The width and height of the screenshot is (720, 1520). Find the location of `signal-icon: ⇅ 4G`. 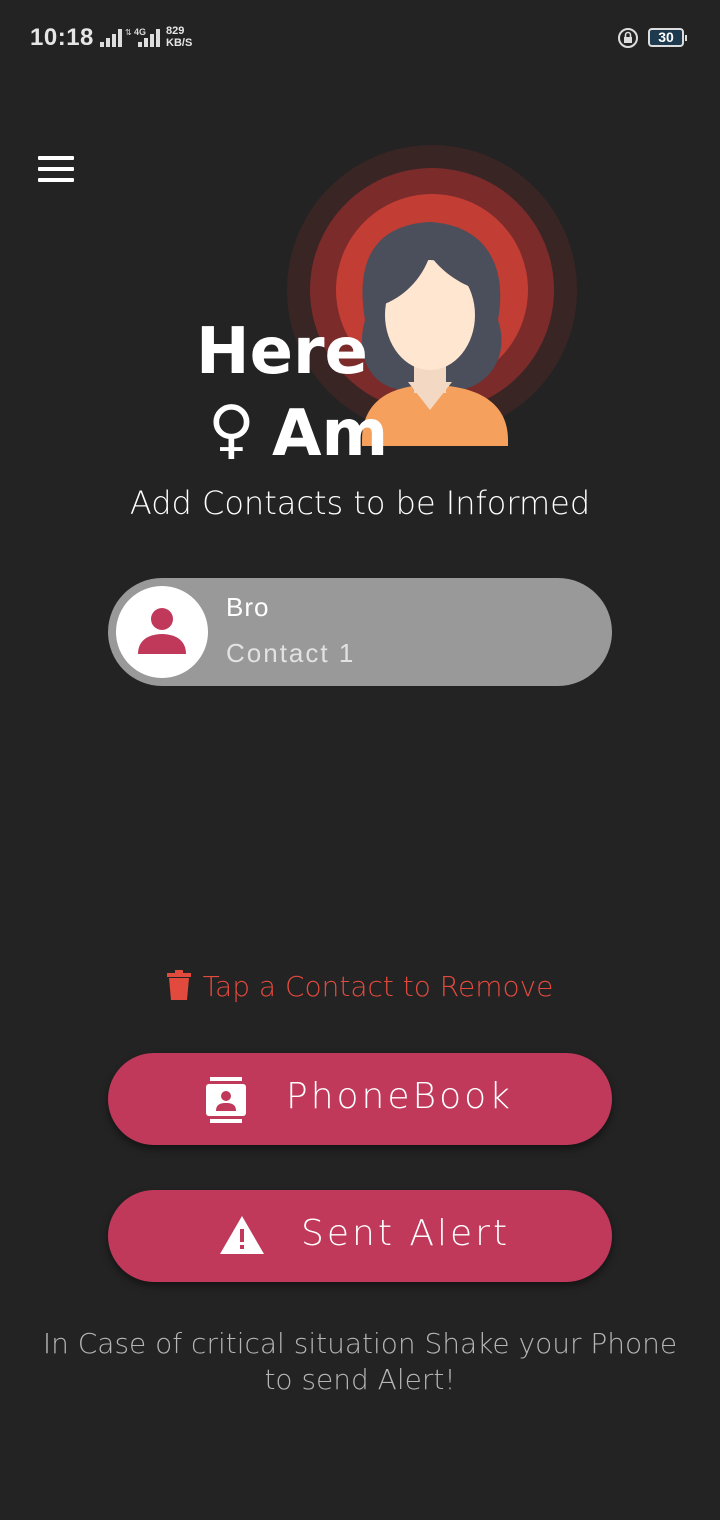

signal-icon: ⇅ 4G is located at coordinates (130, 37).